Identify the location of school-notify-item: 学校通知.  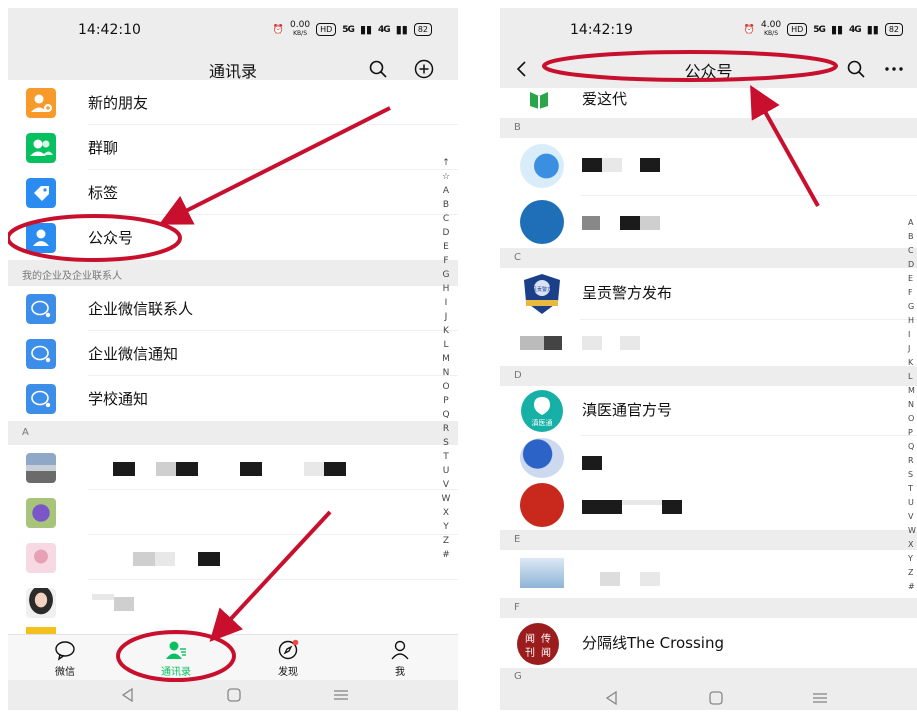
(233, 398).